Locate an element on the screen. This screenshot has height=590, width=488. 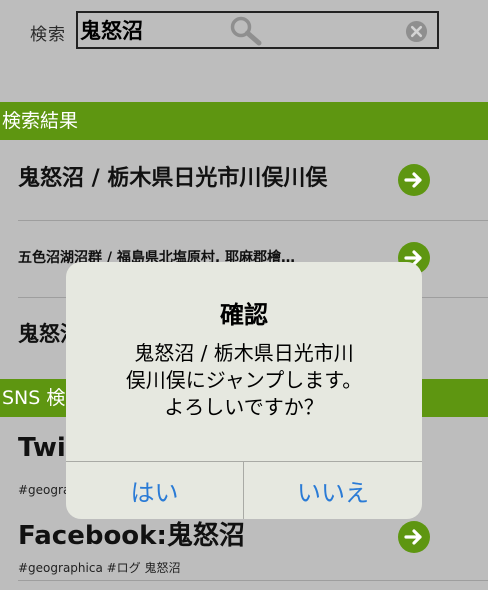
dialog-message-line: 俣川俣にジャンプします。 is located at coordinates (244, 380).